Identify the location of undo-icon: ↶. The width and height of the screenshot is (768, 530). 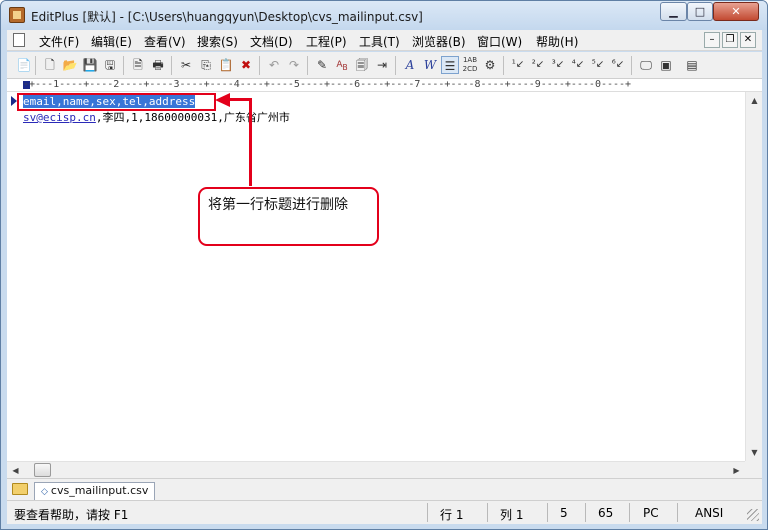
(274, 65).